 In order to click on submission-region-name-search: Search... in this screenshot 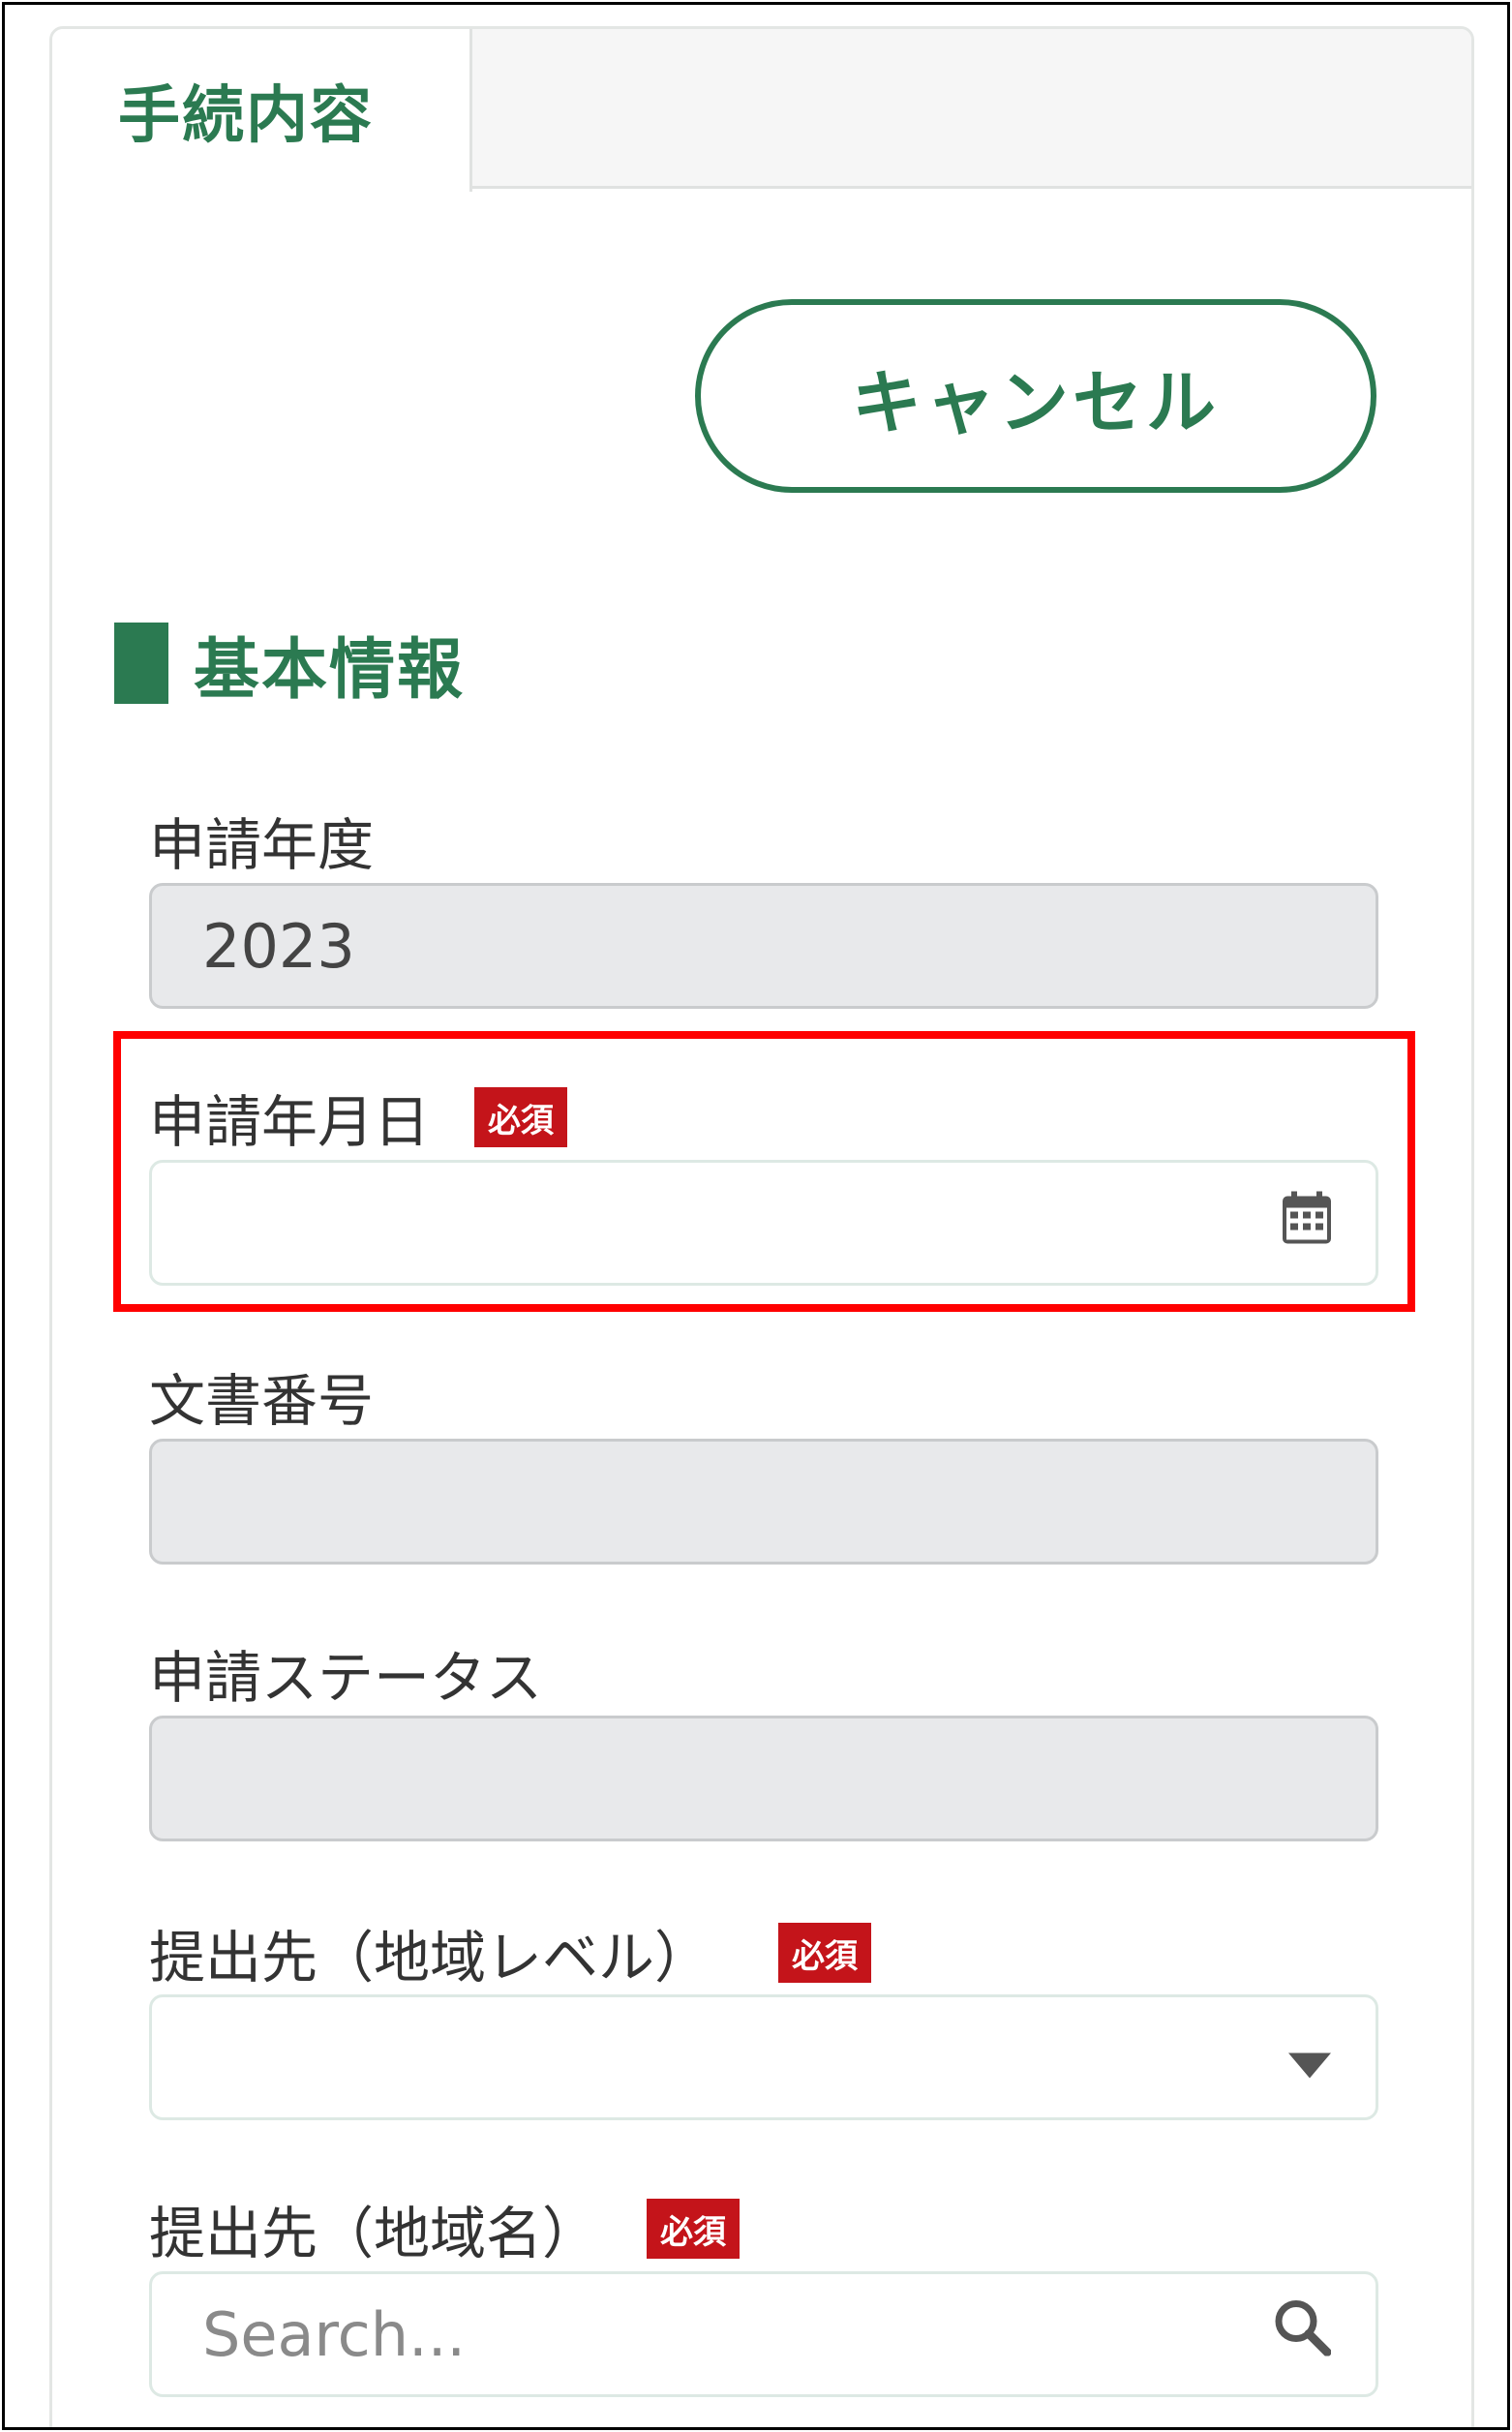, I will do `click(763, 2334)`.